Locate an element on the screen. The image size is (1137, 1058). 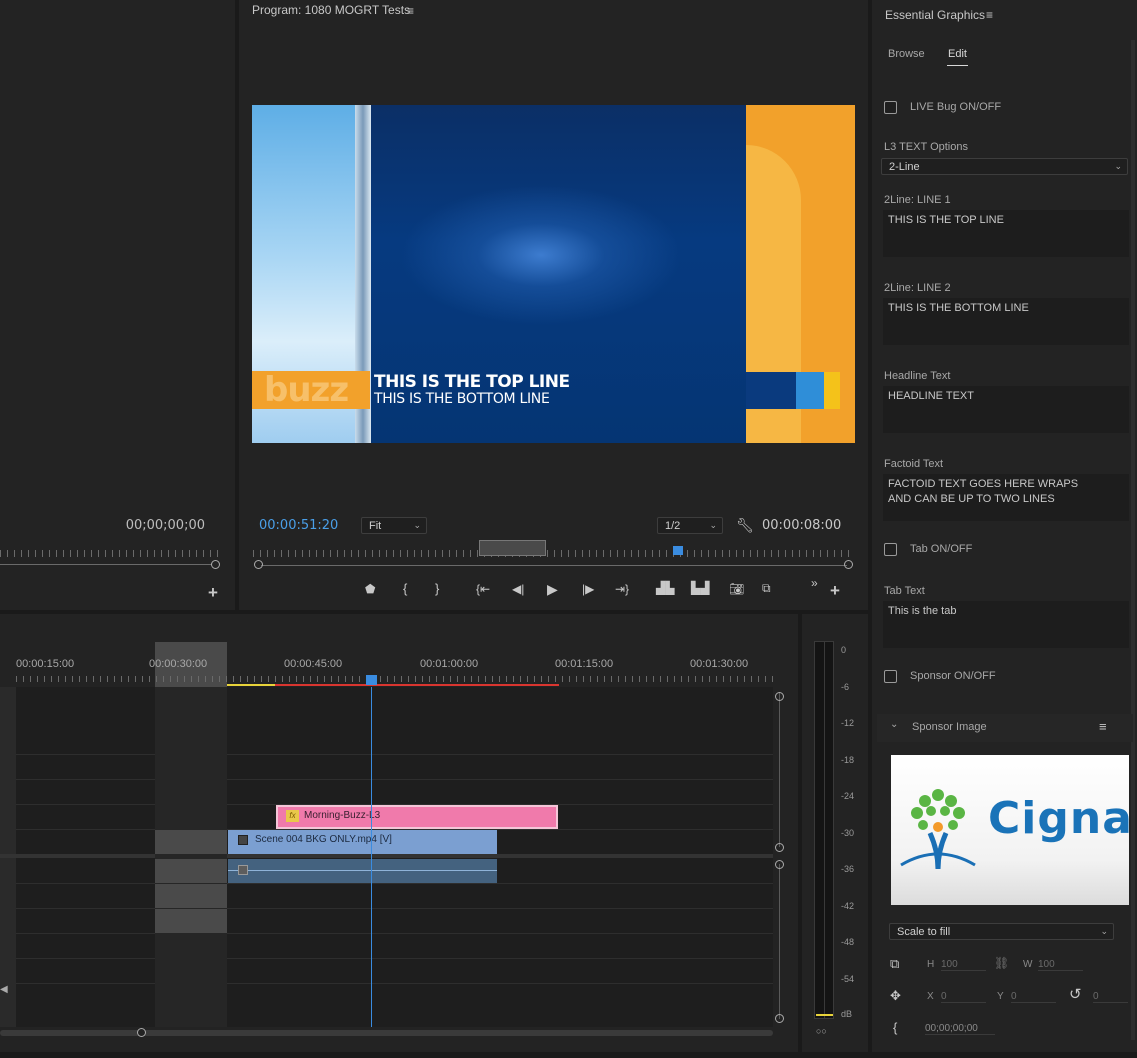
sponsor-menu-icon: ≡ is located at coordinates (1103, 726).